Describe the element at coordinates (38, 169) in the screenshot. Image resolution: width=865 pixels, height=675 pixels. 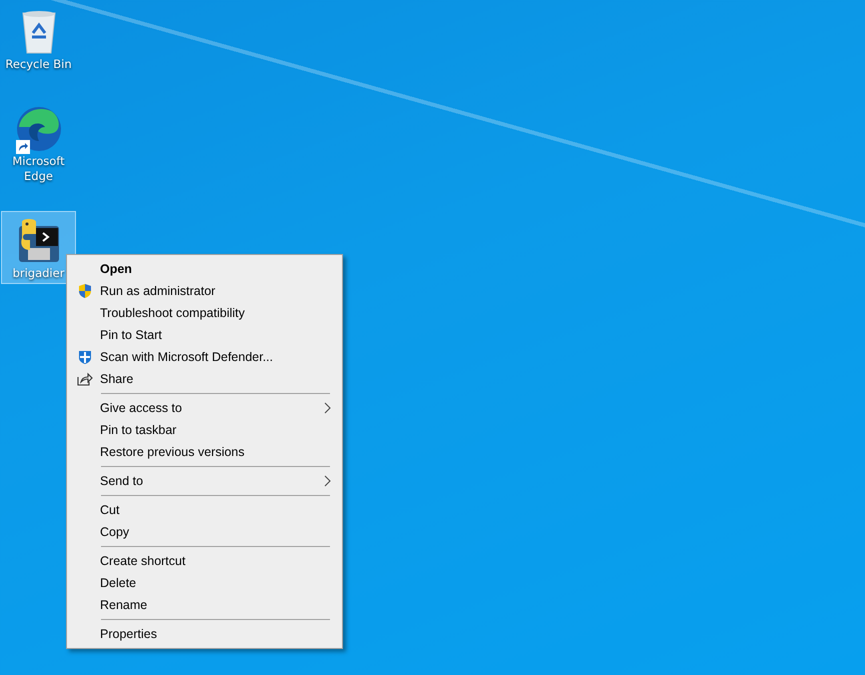
I see `icon-label: Microsoft Edge` at that location.